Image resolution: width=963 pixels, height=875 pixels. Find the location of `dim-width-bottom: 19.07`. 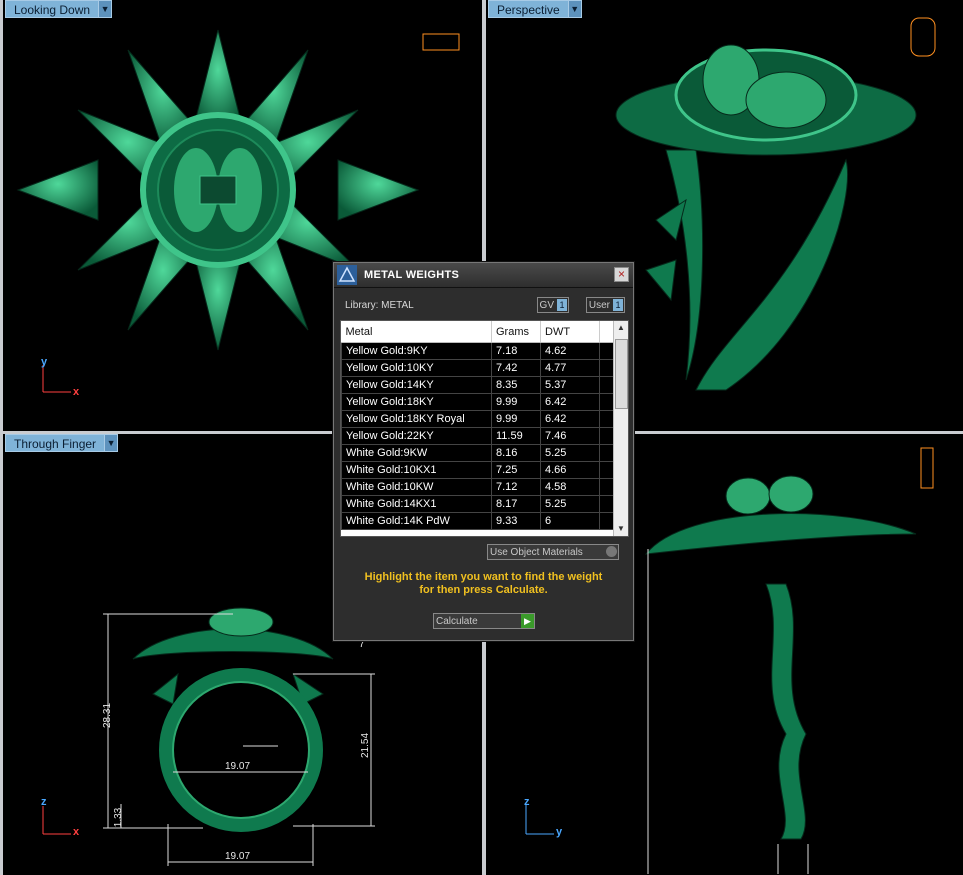

dim-width-bottom: 19.07 is located at coordinates (238, 856).